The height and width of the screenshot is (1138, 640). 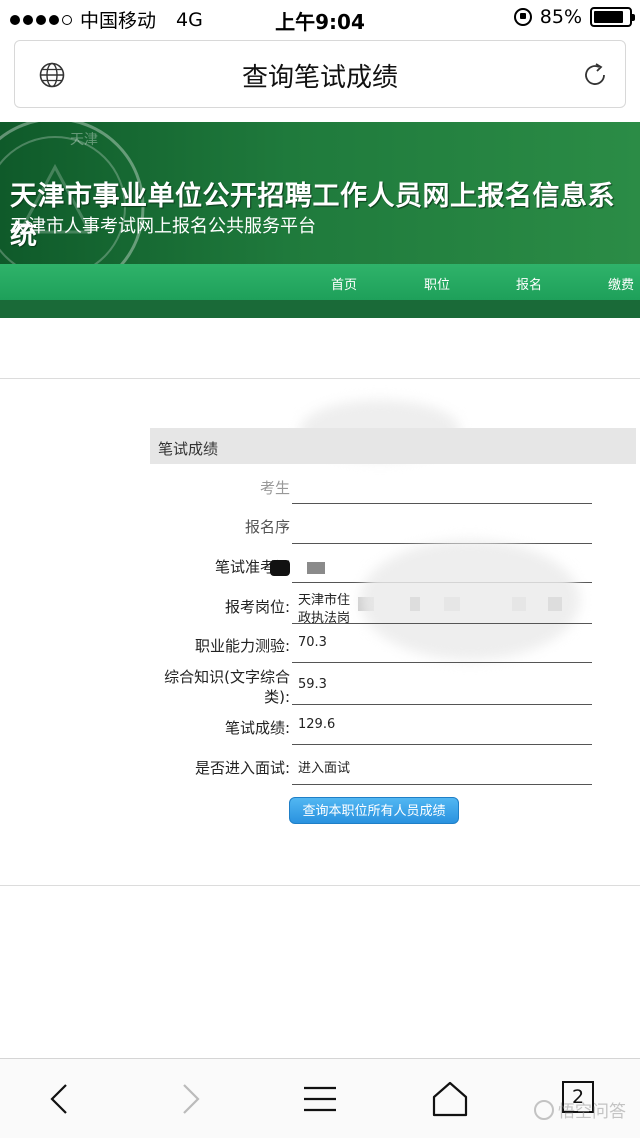 What do you see at coordinates (621, 283) in the screenshot?
I see `nav-item-payment: 缴费` at bounding box center [621, 283].